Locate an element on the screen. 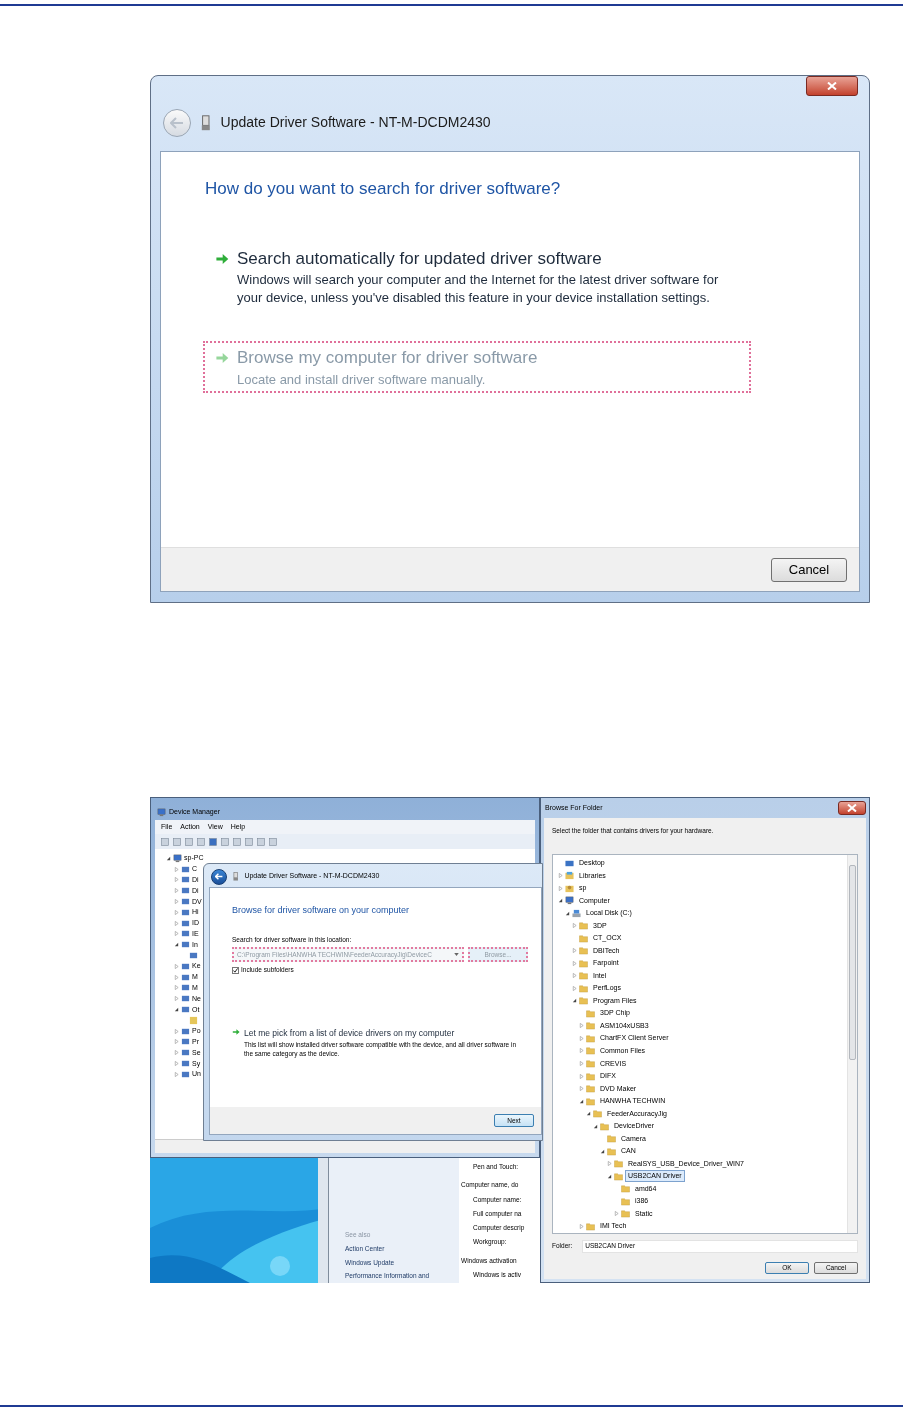  drive-icon is located at coordinates (576, 913).